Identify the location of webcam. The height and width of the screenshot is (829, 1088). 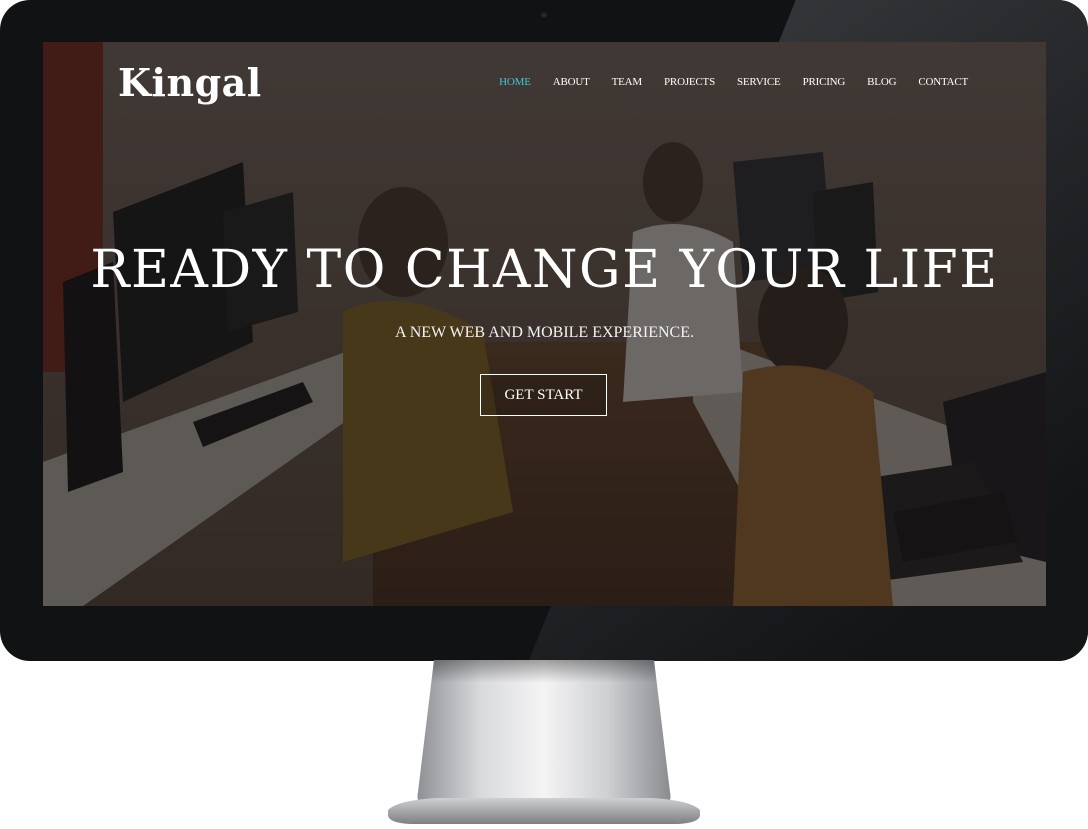
(544, 15).